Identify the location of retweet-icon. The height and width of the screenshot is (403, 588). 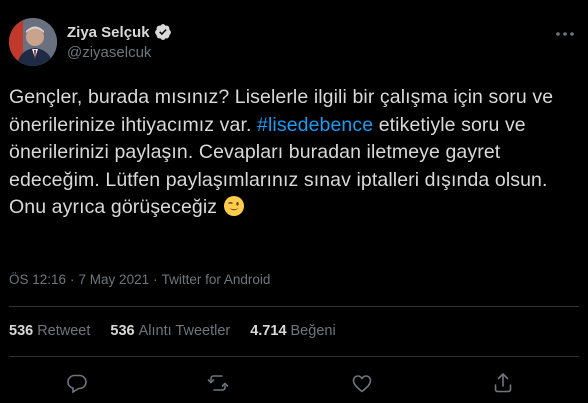
(218, 383).